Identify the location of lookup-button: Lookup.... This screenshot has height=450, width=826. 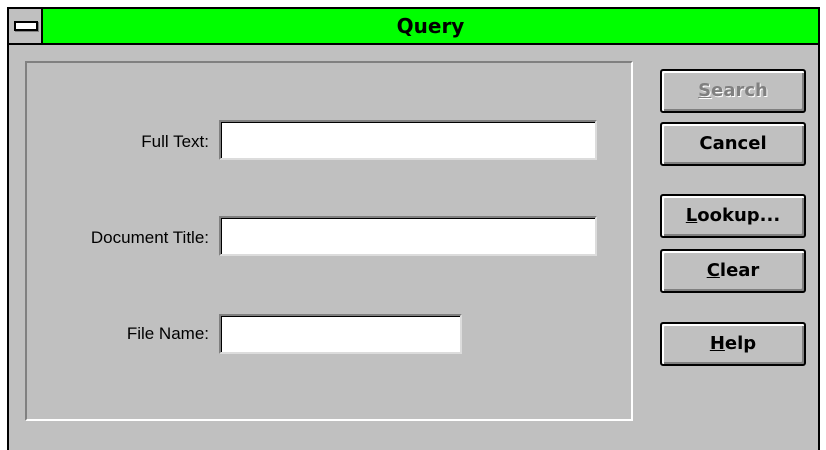
(733, 216).